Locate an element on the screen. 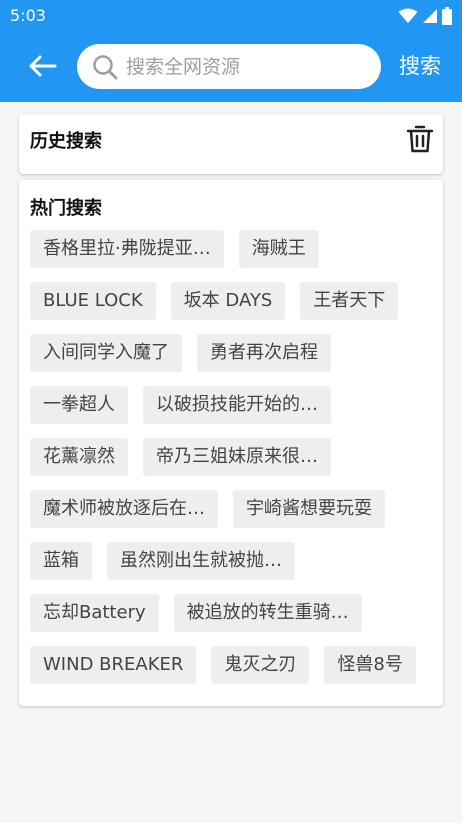 This screenshot has width=462, height=823. app-bar: 5:03 搜索 is located at coordinates (231, 51).